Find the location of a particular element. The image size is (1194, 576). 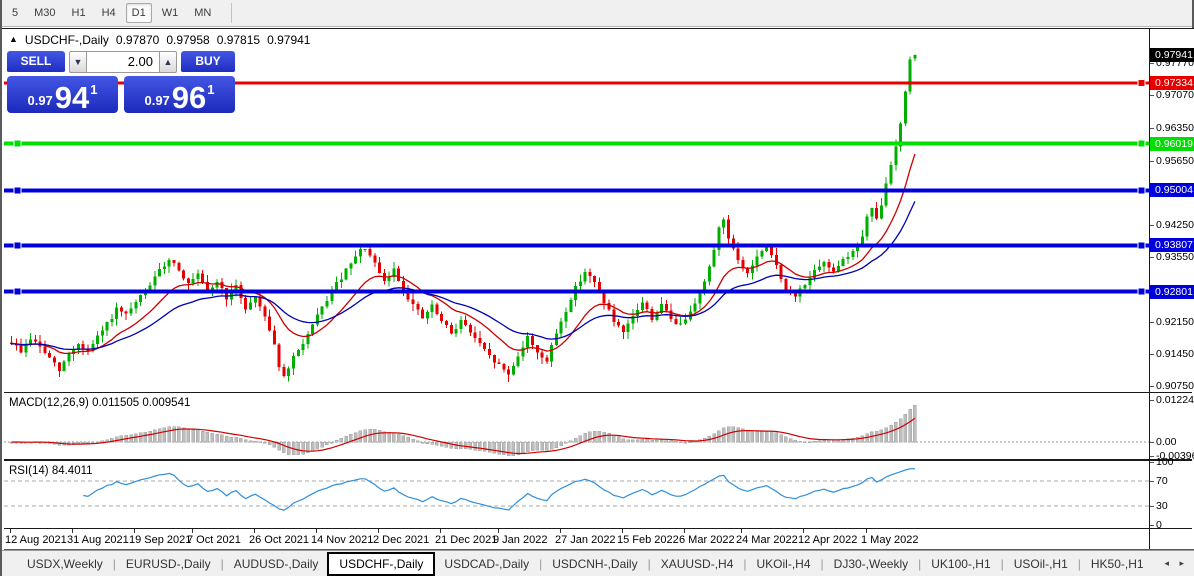

date-label: 9 Jan 2022 is located at coordinates (520, 540).